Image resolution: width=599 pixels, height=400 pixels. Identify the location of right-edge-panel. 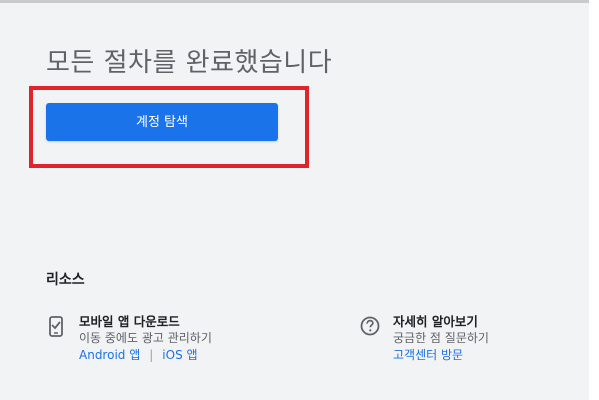
(594, 200).